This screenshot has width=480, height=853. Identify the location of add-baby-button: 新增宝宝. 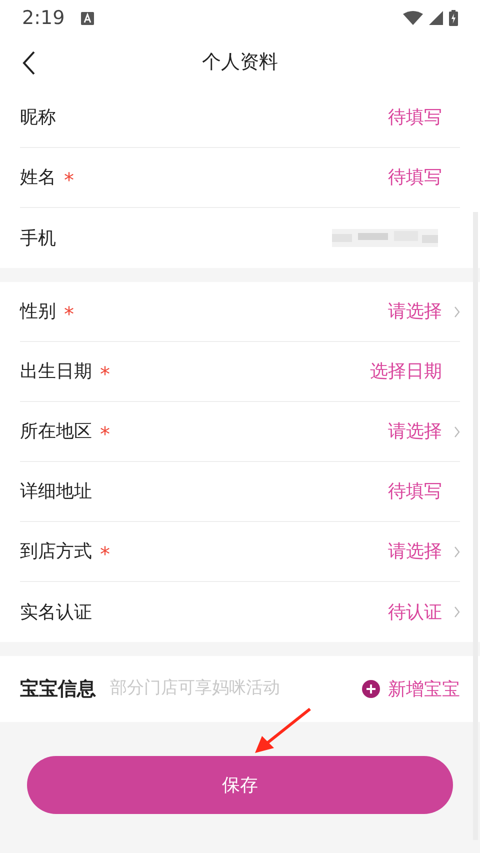
(411, 689).